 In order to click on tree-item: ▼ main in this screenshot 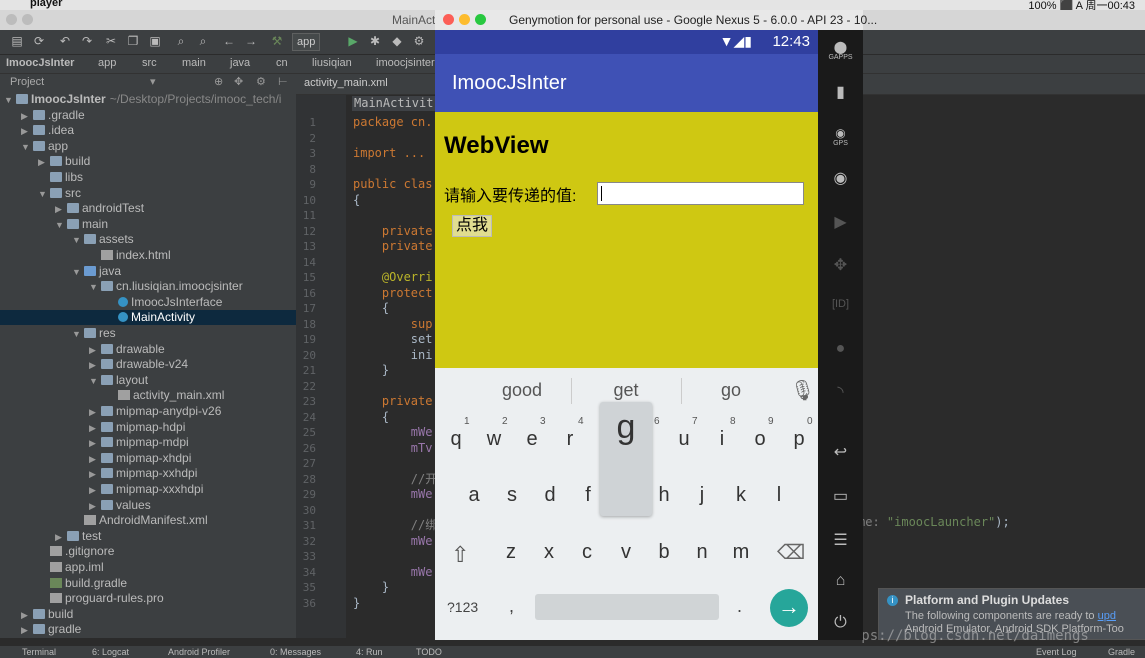, I will do `click(148, 224)`.